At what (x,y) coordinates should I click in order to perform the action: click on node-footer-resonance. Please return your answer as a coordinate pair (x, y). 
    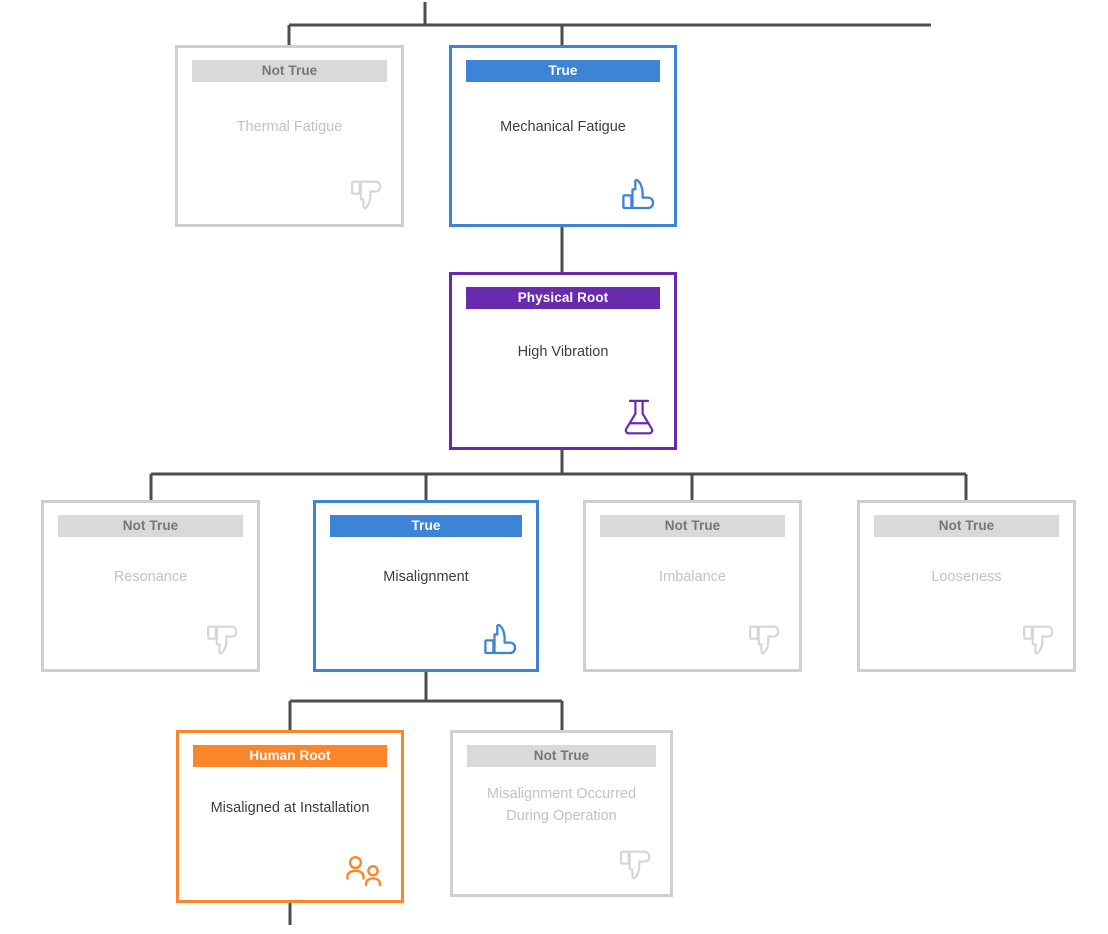
    Looking at the image, I should click on (150, 638).